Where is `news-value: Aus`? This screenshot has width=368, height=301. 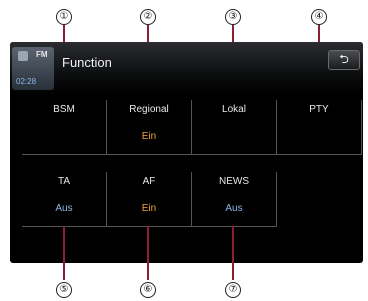
news-value: Aus is located at coordinates (234, 208).